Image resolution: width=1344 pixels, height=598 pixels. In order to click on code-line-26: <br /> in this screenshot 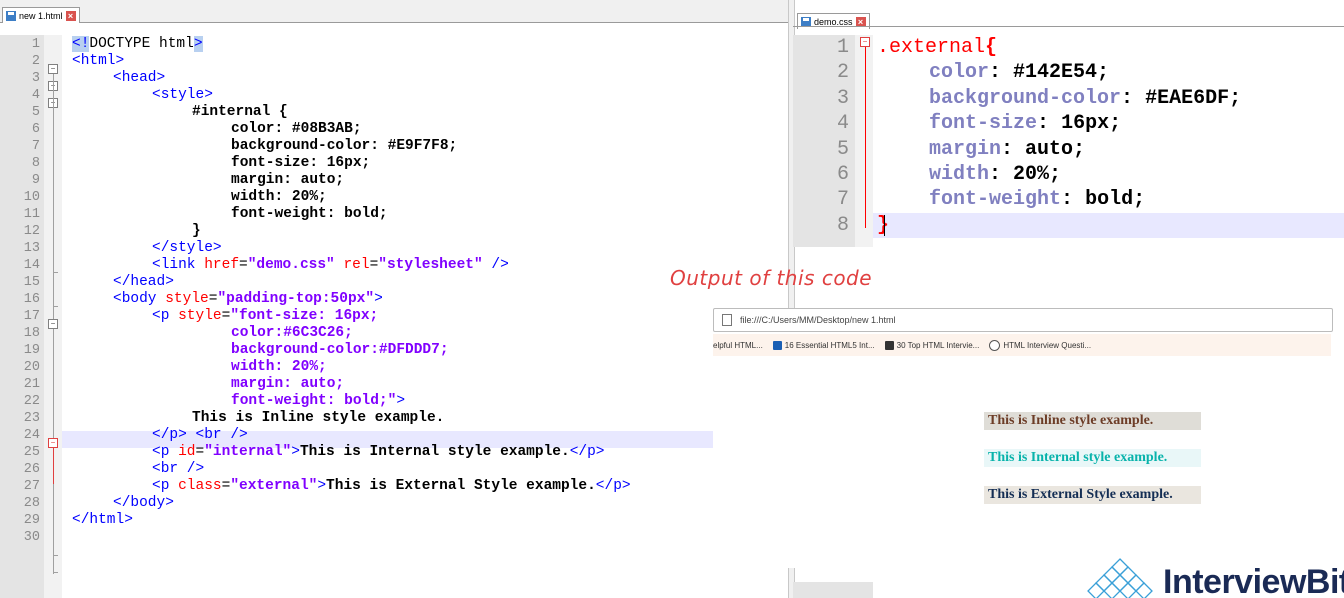, I will do `click(178, 469)`.